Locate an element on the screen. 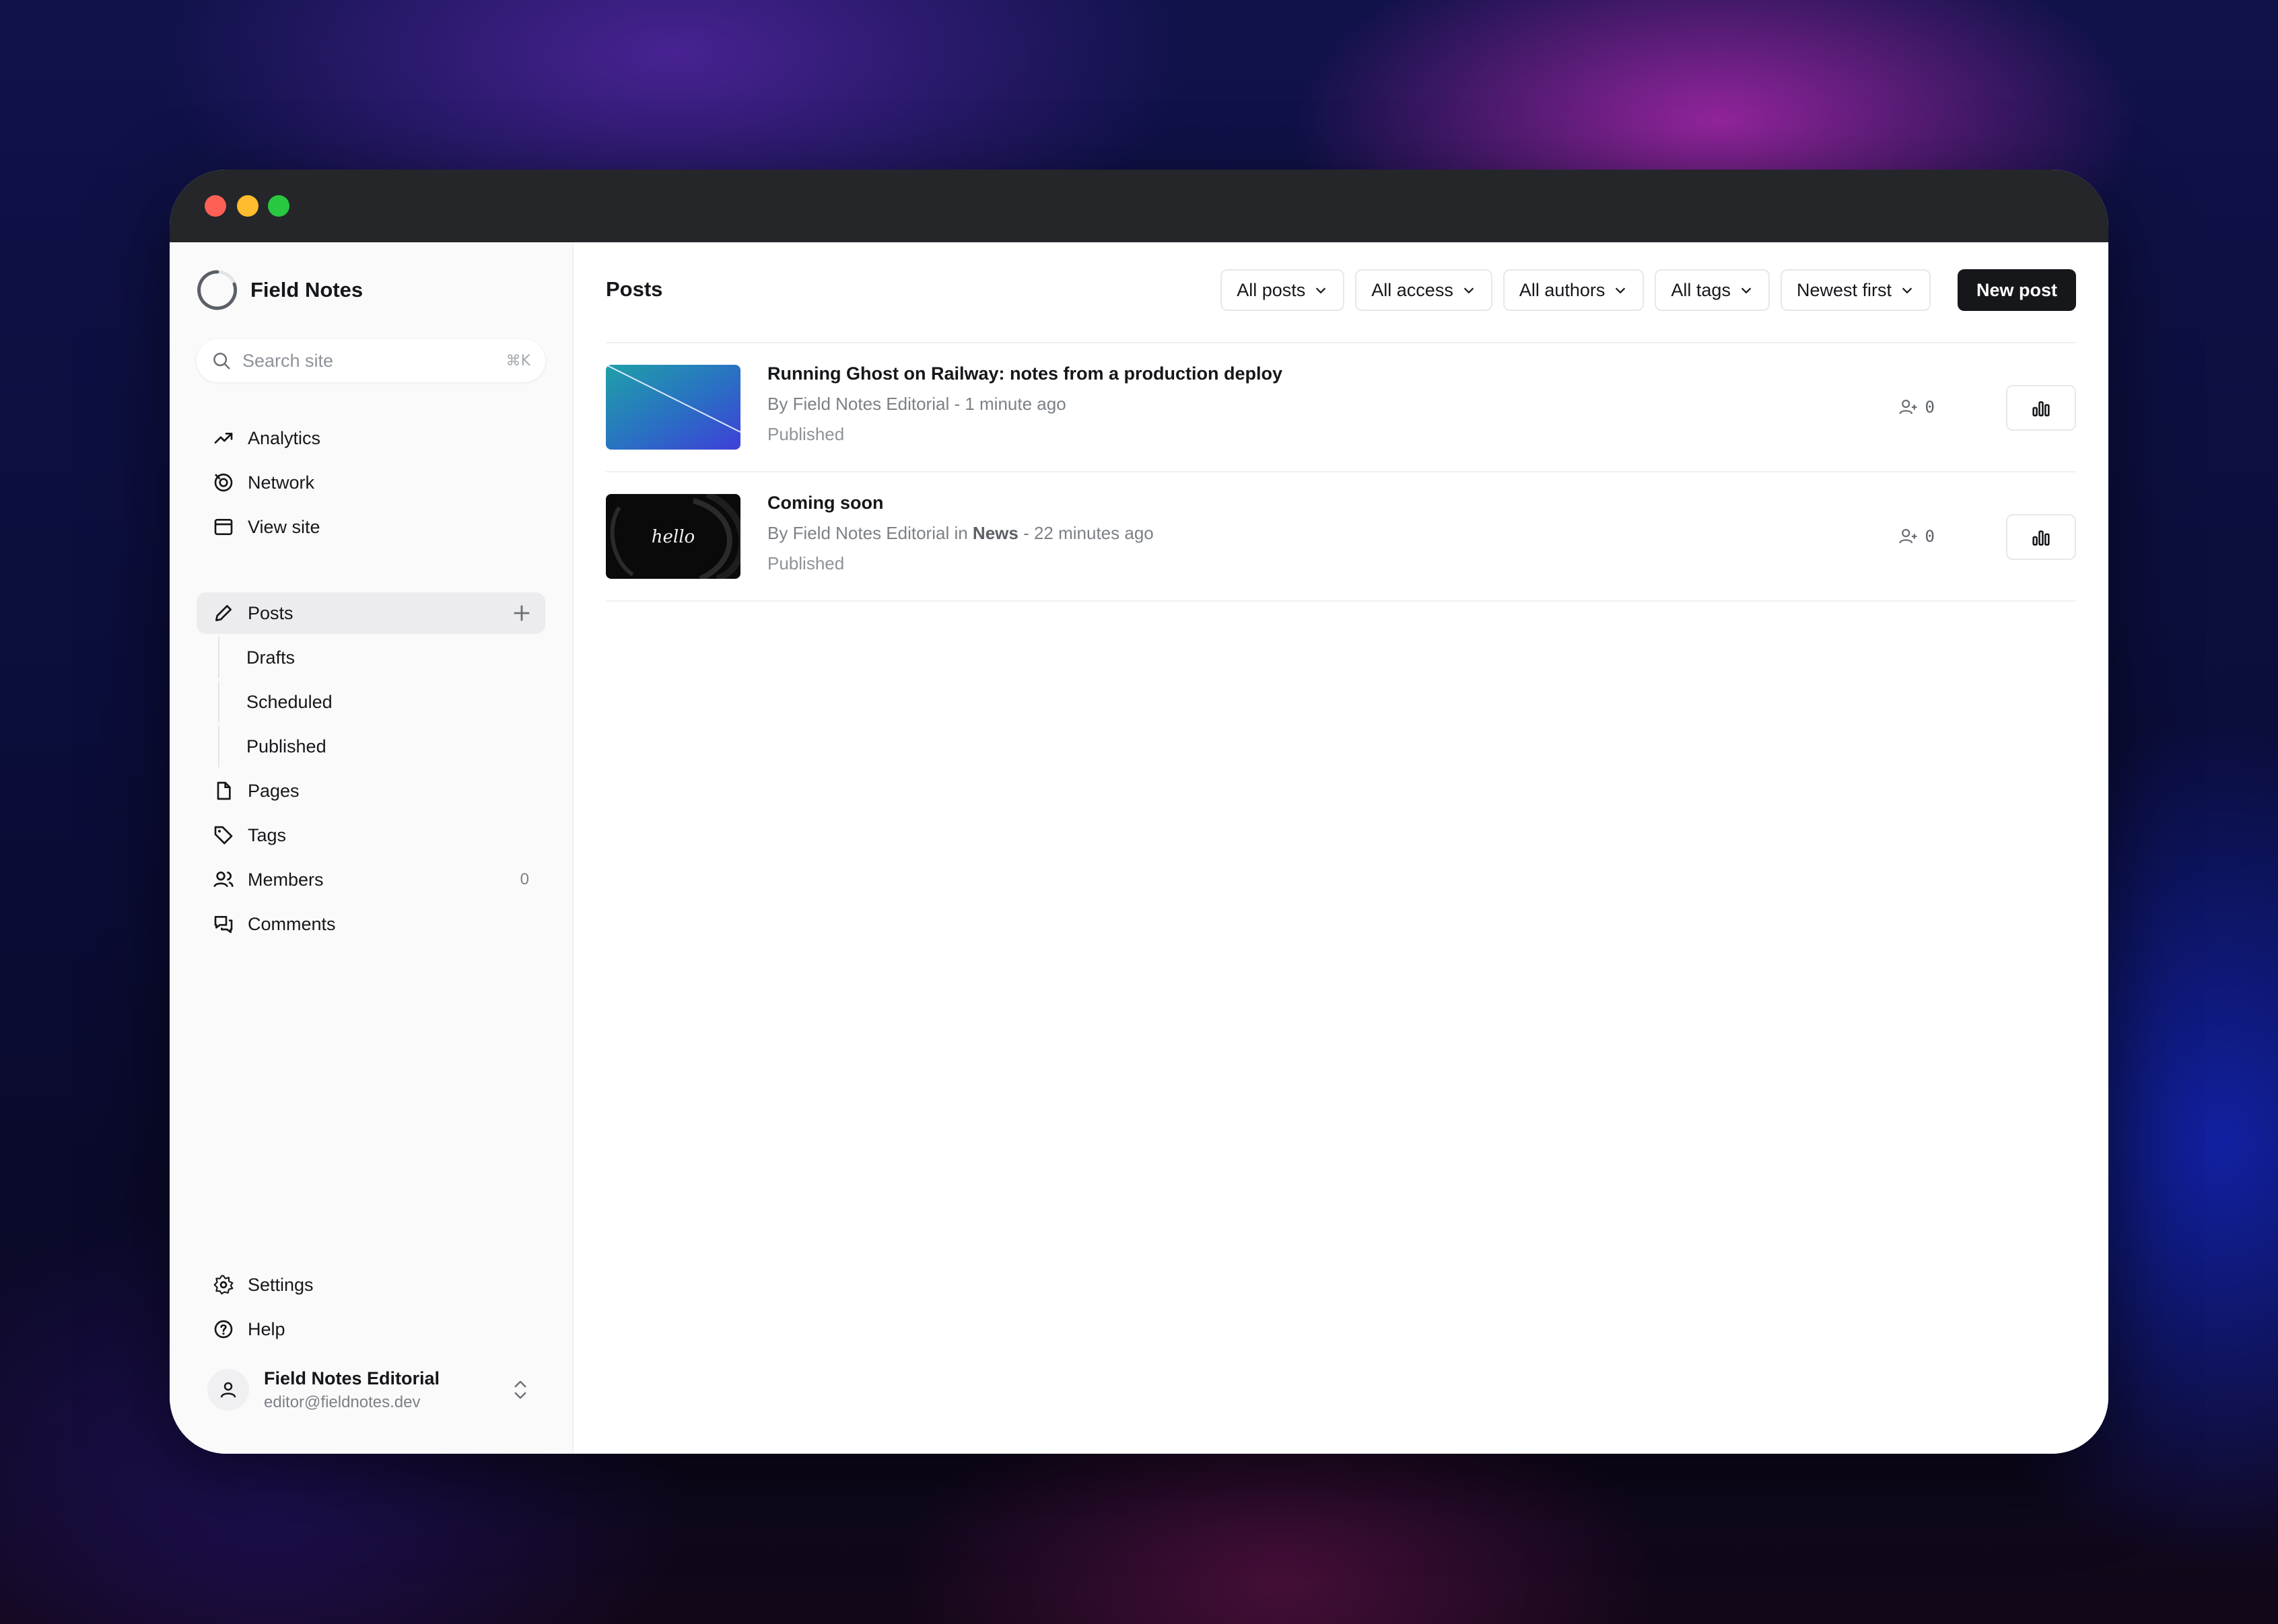 Image resolution: width=2278 pixels, height=1624 pixels. gradient-image-icon is located at coordinates (673, 407).